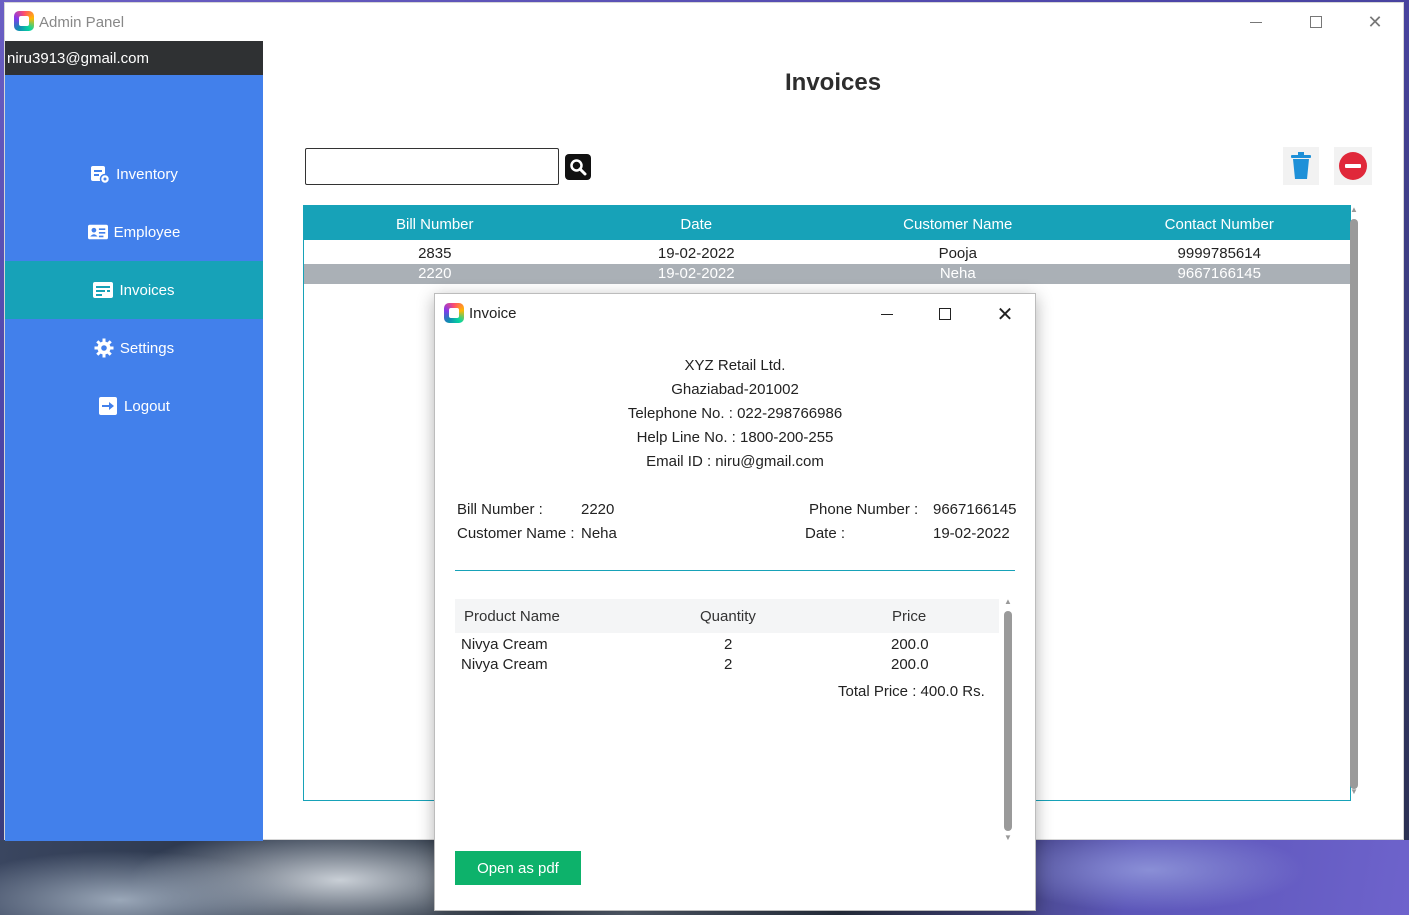 This screenshot has width=1409, height=915. Describe the element at coordinates (1219, 253) in the screenshot. I see `cell-contact-number: 9999785614` at that location.